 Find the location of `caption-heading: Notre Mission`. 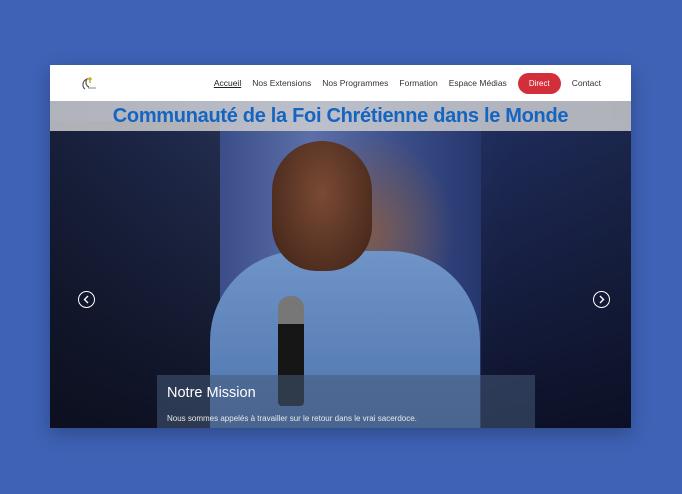

caption-heading: Notre Mission is located at coordinates (211, 393).